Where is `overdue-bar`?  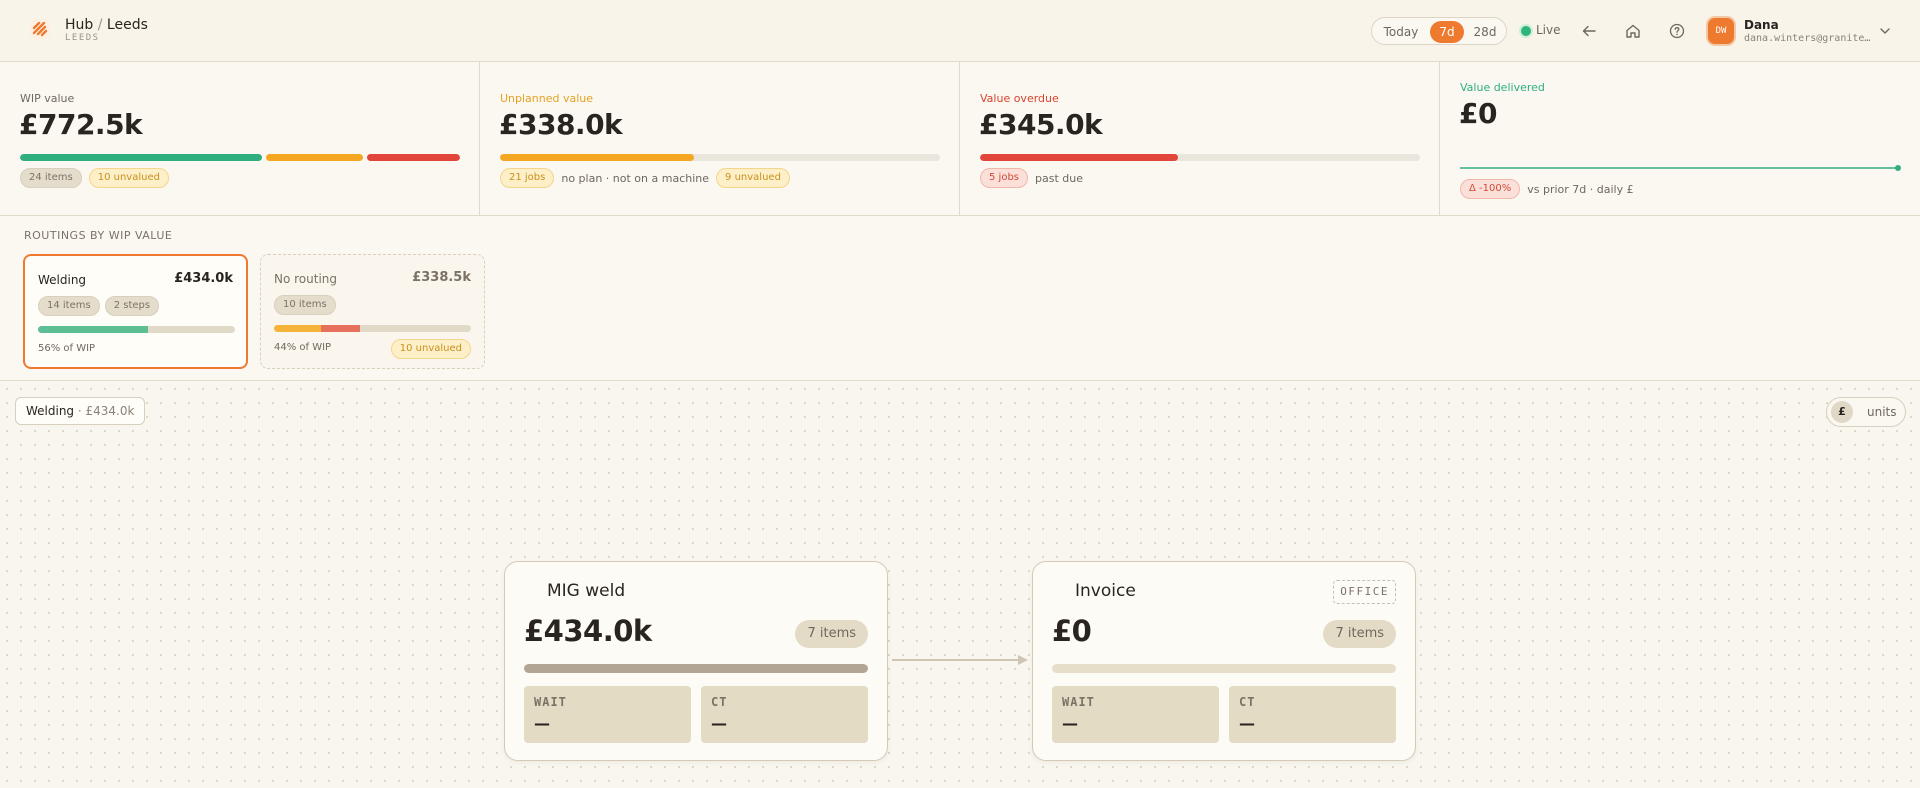
overdue-bar is located at coordinates (1200, 157).